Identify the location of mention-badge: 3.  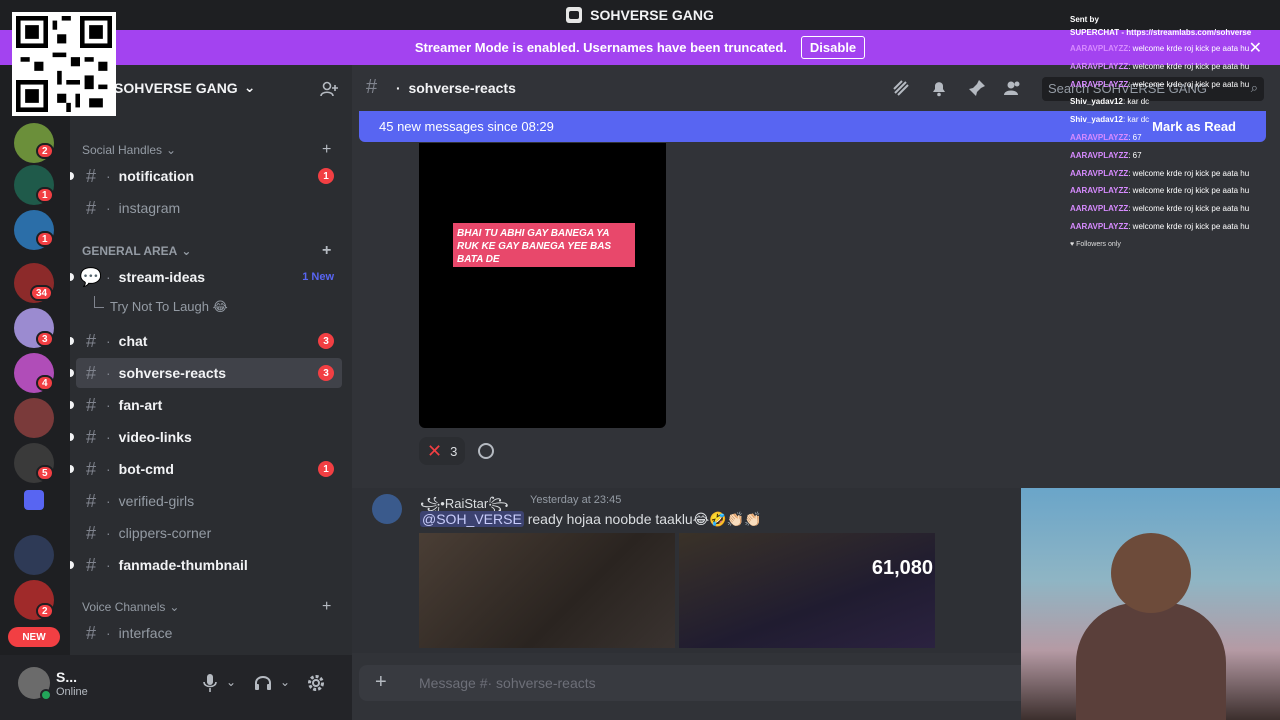
(326, 373).